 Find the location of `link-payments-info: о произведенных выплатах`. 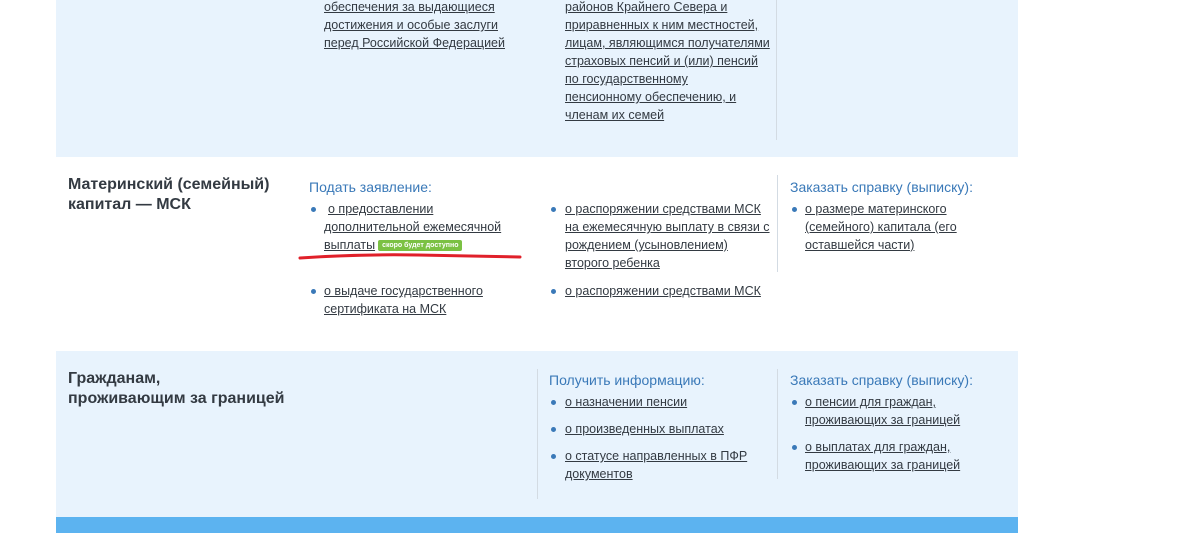

link-payments-info: о произведенных выплатах is located at coordinates (671, 429).